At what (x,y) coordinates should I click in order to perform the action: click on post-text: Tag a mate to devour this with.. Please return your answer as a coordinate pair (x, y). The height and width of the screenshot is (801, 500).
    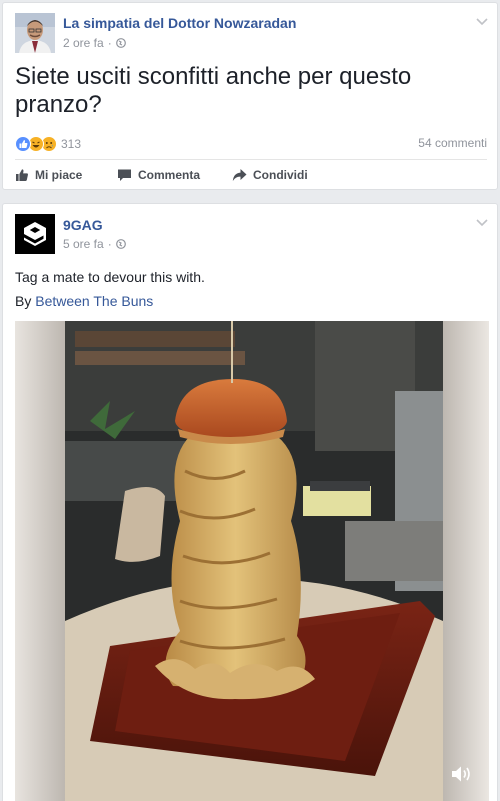
    Looking at the image, I should click on (110, 277).